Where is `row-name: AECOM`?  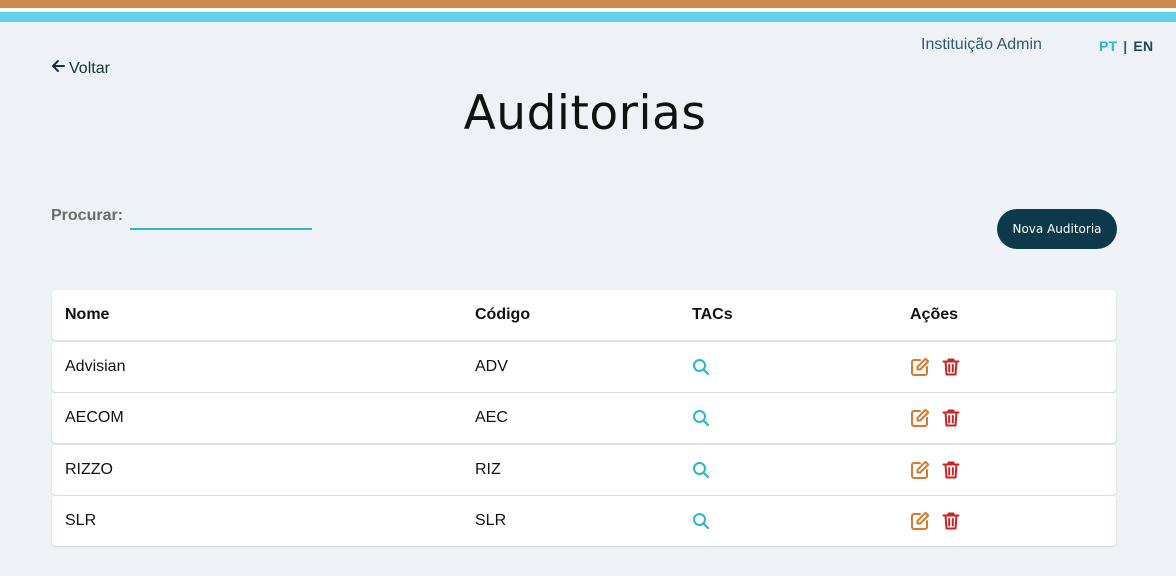 row-name: AECOM is located at coordinates (94, 417).